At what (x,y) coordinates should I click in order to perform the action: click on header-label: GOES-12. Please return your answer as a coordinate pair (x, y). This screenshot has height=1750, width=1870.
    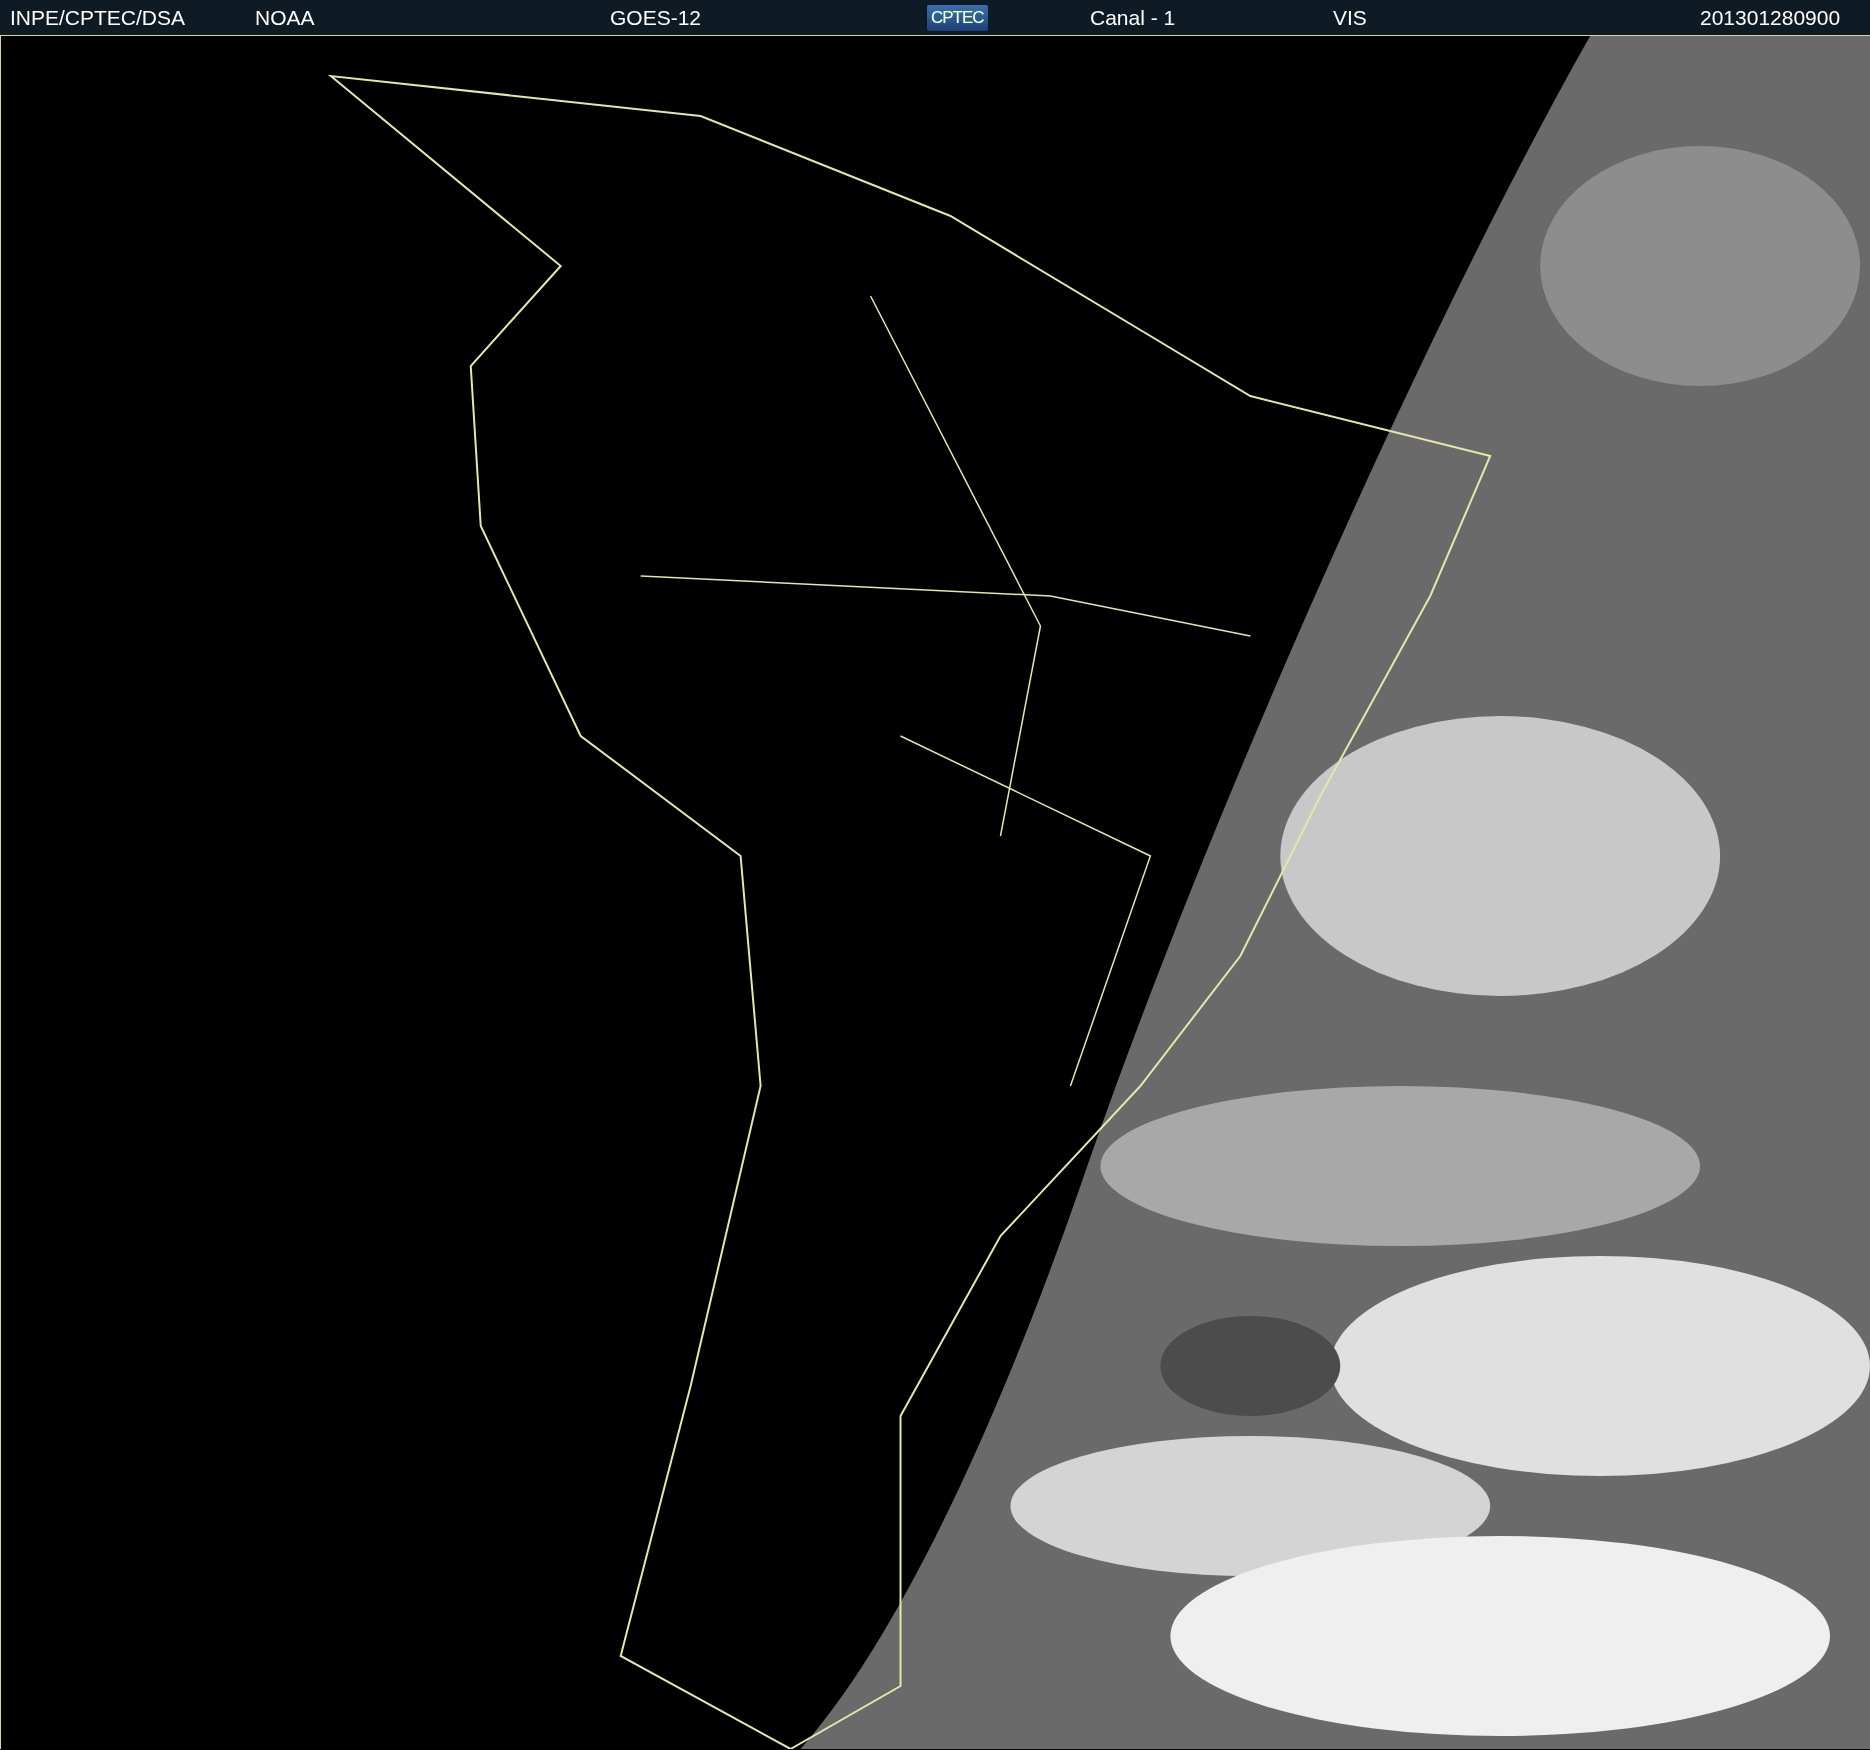
    Looking at the image, I should click on (656, 17).